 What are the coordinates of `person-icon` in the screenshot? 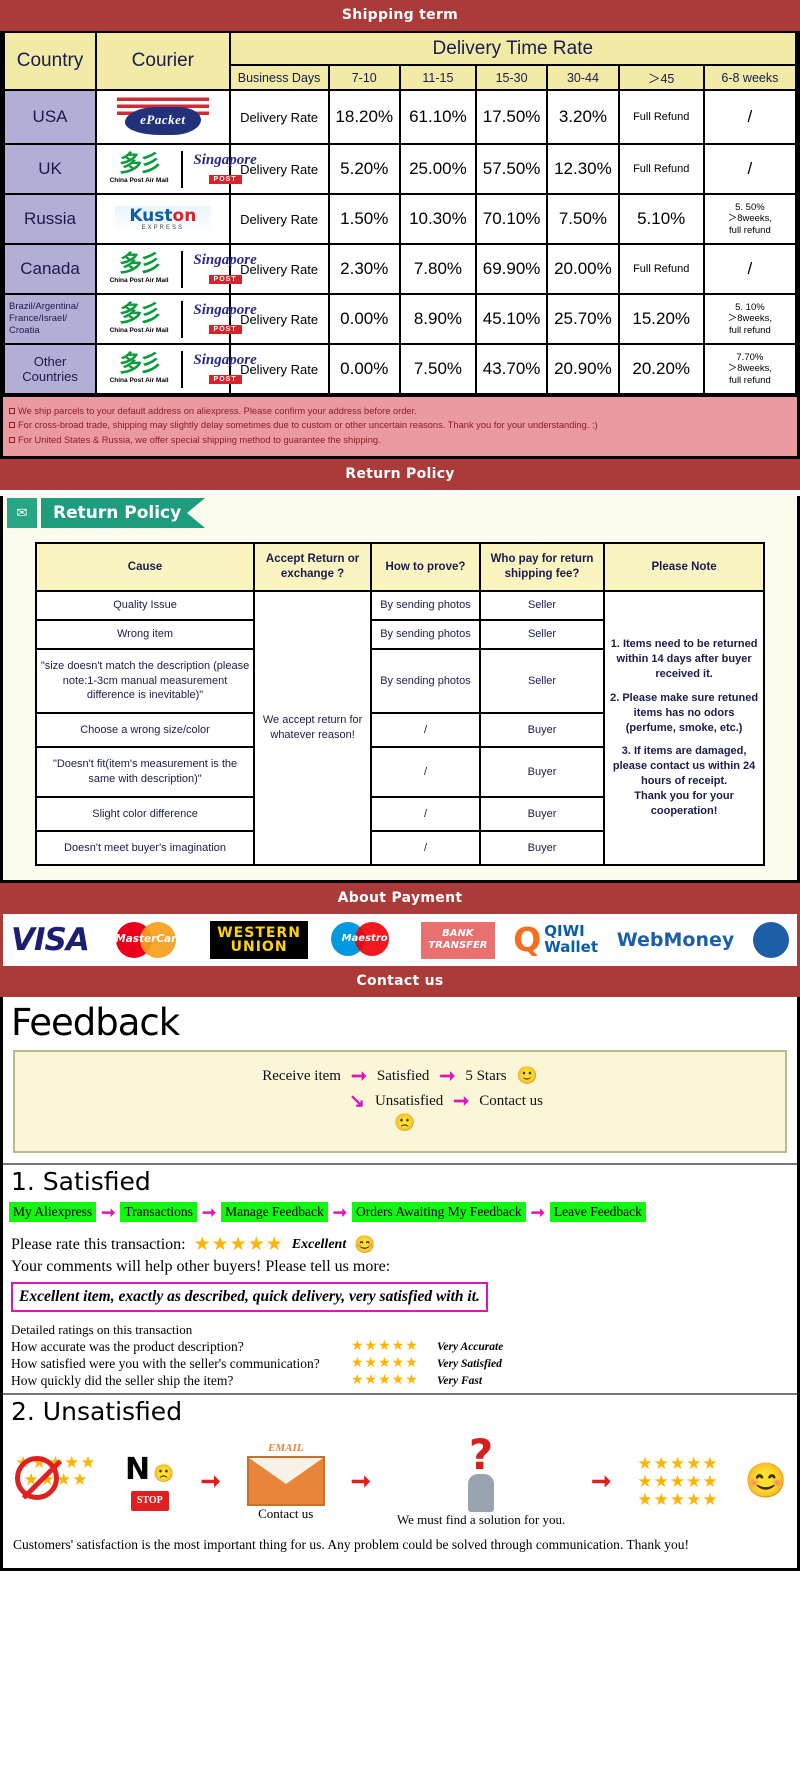 It's located at (481, 1492).